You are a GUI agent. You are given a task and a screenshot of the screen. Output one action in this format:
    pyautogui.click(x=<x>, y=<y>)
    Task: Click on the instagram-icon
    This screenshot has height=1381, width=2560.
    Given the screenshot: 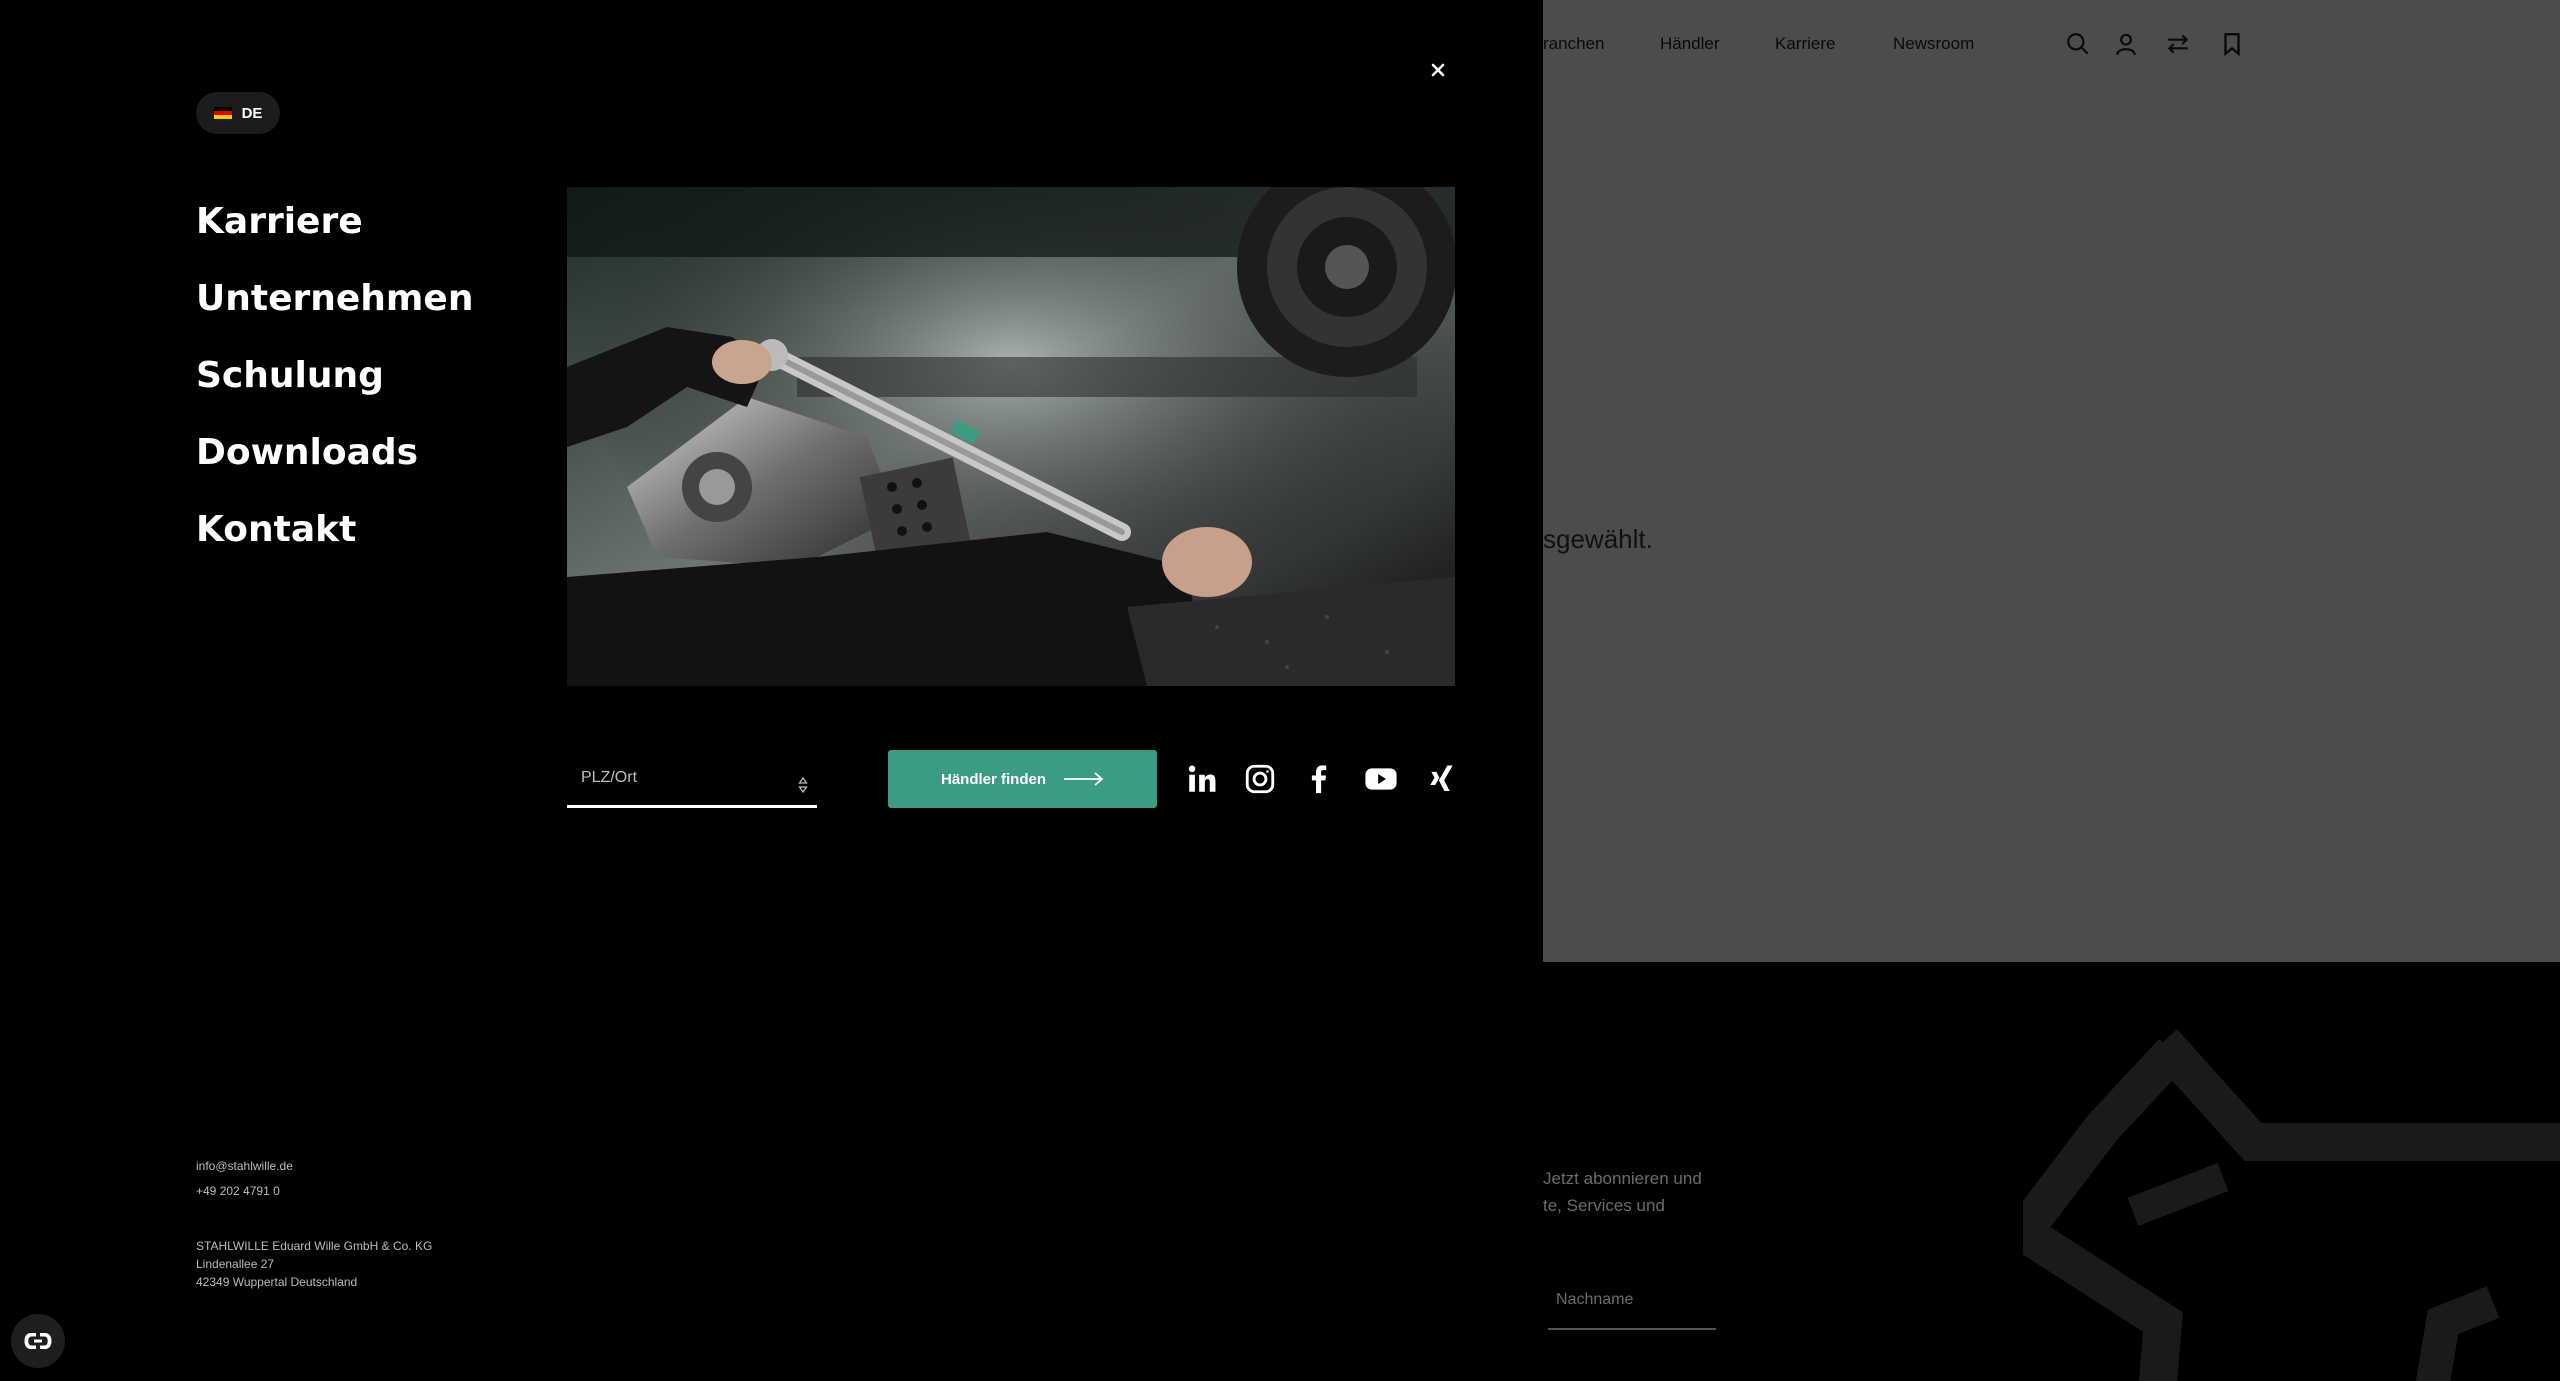 What is the action you would take?
    pyautogui.click(x=1260, y=779)
    